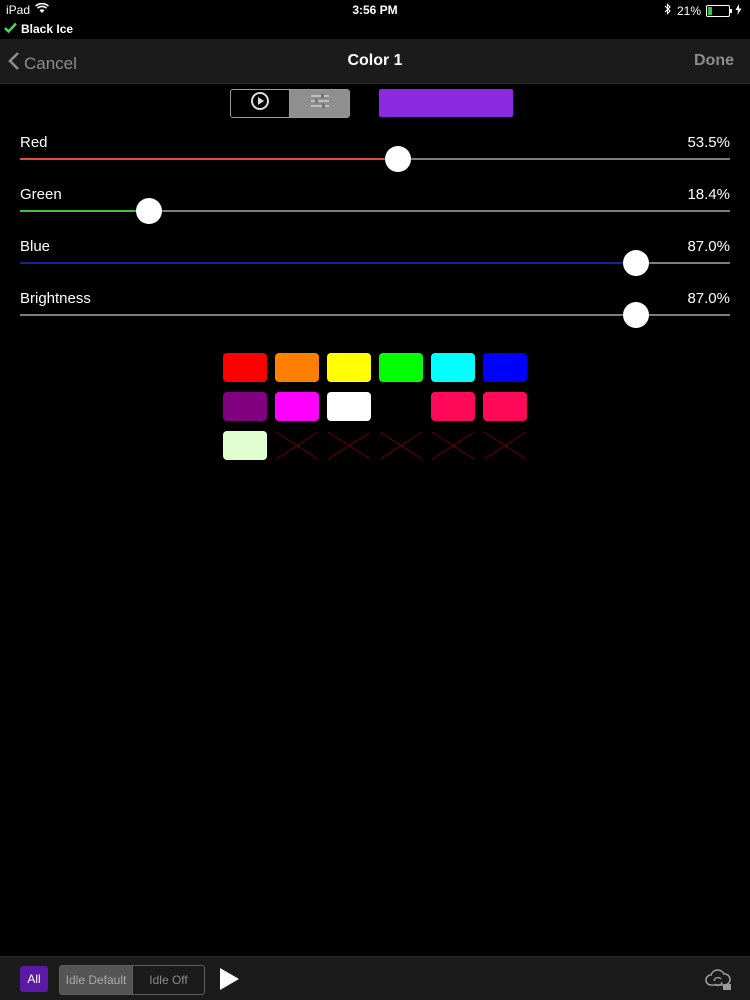  Describe the element at coordinates (96, 980) in the screenshot. I see `idle-default-button: Idle Default` at that location.